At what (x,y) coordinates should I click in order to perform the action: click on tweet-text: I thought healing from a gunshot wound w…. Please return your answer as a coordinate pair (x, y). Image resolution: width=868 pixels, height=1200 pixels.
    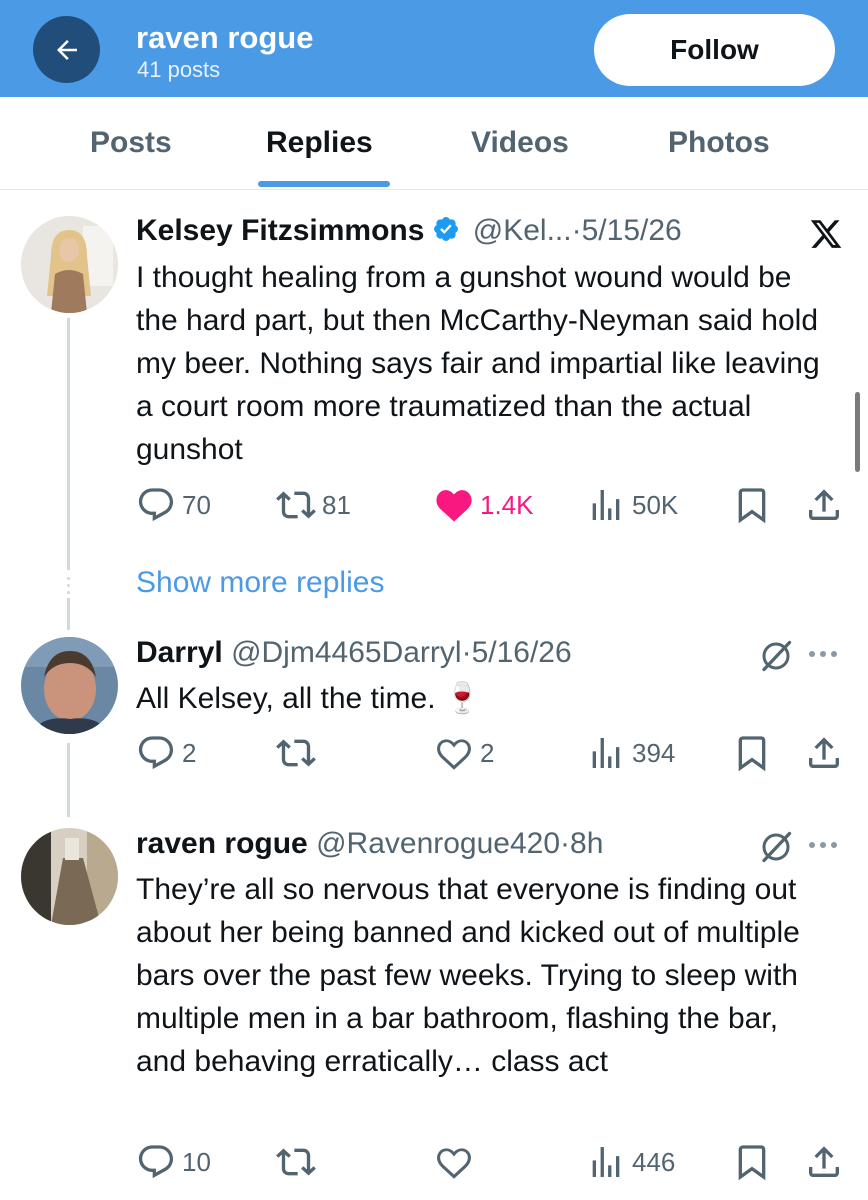
    Looking at the image, I should click on (478, 363).